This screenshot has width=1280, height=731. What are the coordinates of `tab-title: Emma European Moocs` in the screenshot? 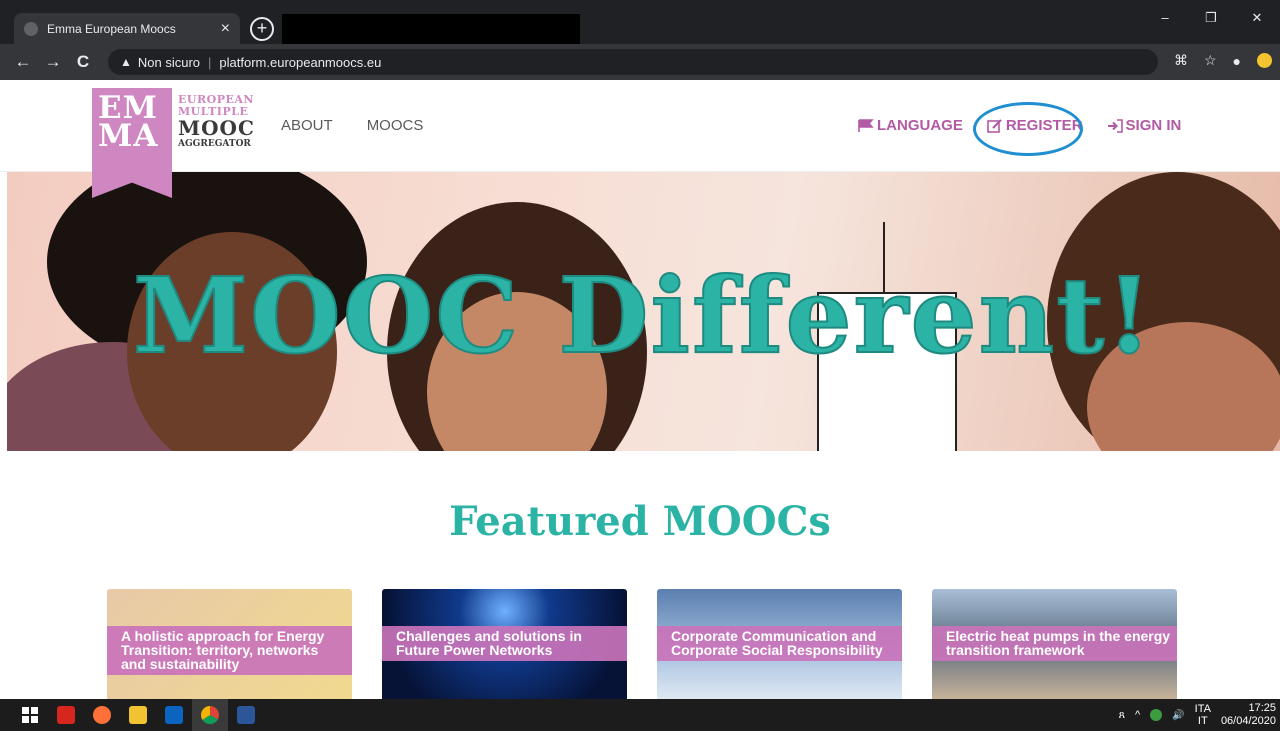 It's located at (111, 28).